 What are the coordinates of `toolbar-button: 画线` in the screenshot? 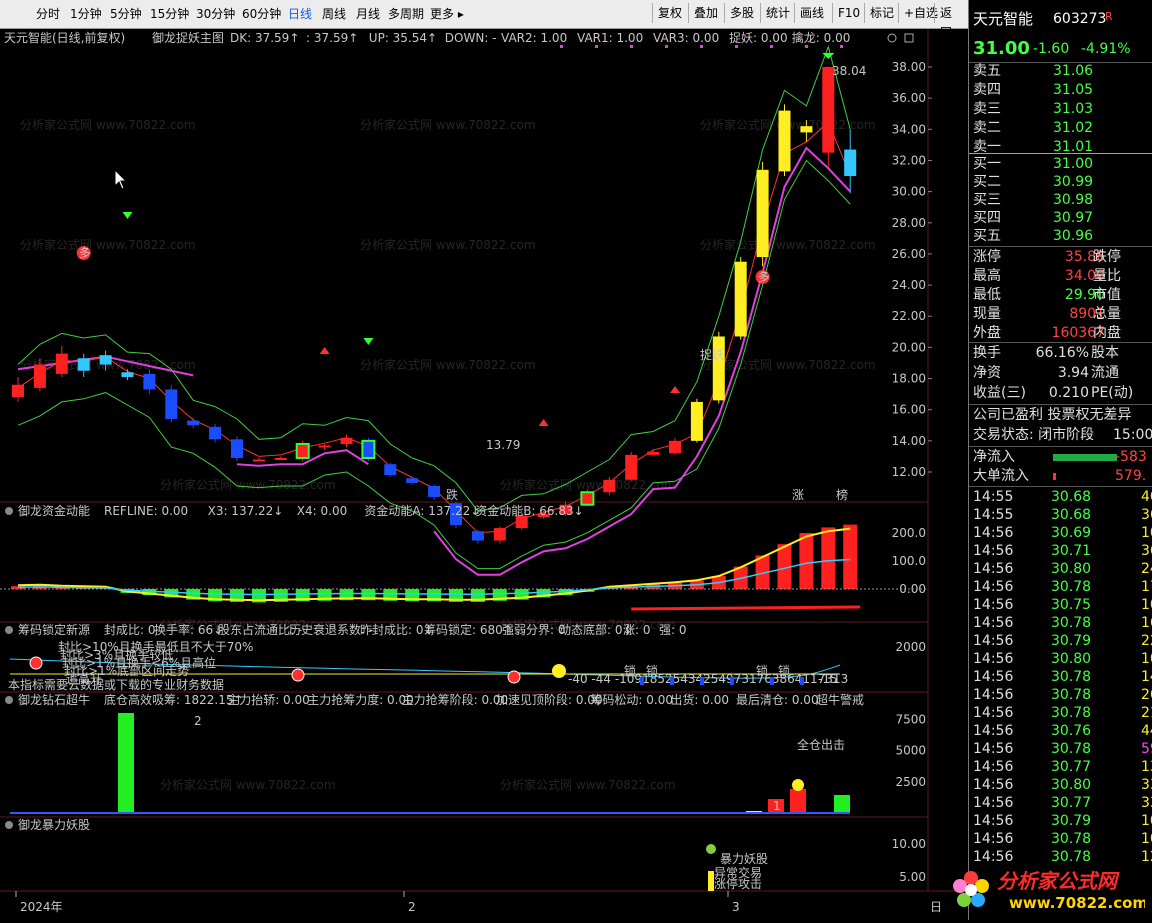 It's located at (811, 13).